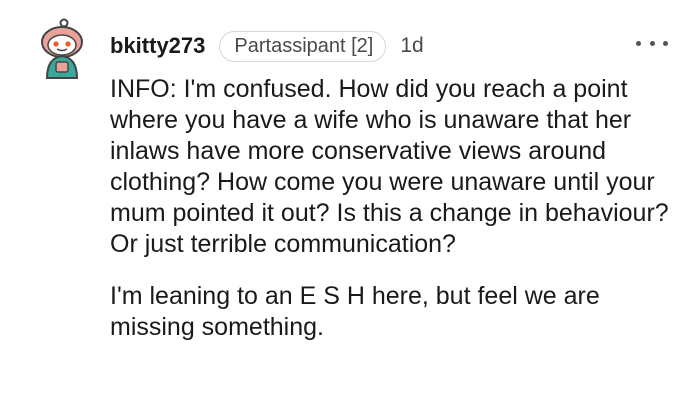 This screenshot has width=700, height=403. I want to click on comment-header: bkitty273 Partassipant [2] 1d, so click(267, 46).